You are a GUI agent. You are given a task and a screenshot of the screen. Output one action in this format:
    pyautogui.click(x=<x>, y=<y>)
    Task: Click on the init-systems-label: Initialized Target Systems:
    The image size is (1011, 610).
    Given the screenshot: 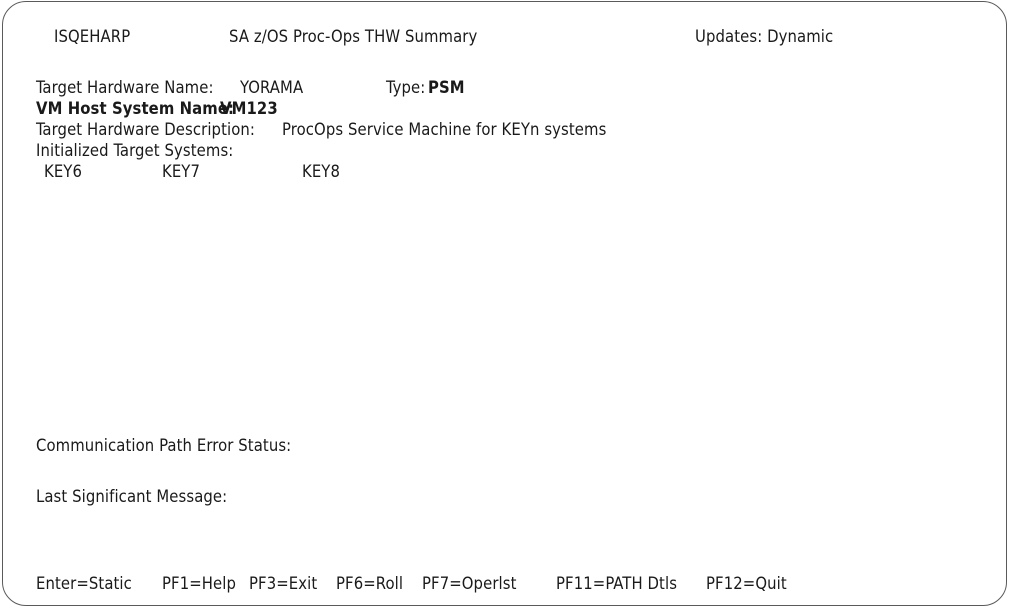 What is the action you would take?
    pyautogui.click(x=135, y=150)
    